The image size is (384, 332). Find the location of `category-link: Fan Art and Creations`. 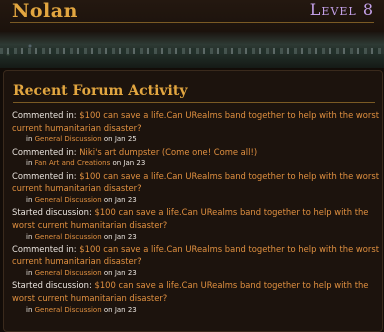

category-link: Fan Art and Creations is located at coordinates (73, 163).